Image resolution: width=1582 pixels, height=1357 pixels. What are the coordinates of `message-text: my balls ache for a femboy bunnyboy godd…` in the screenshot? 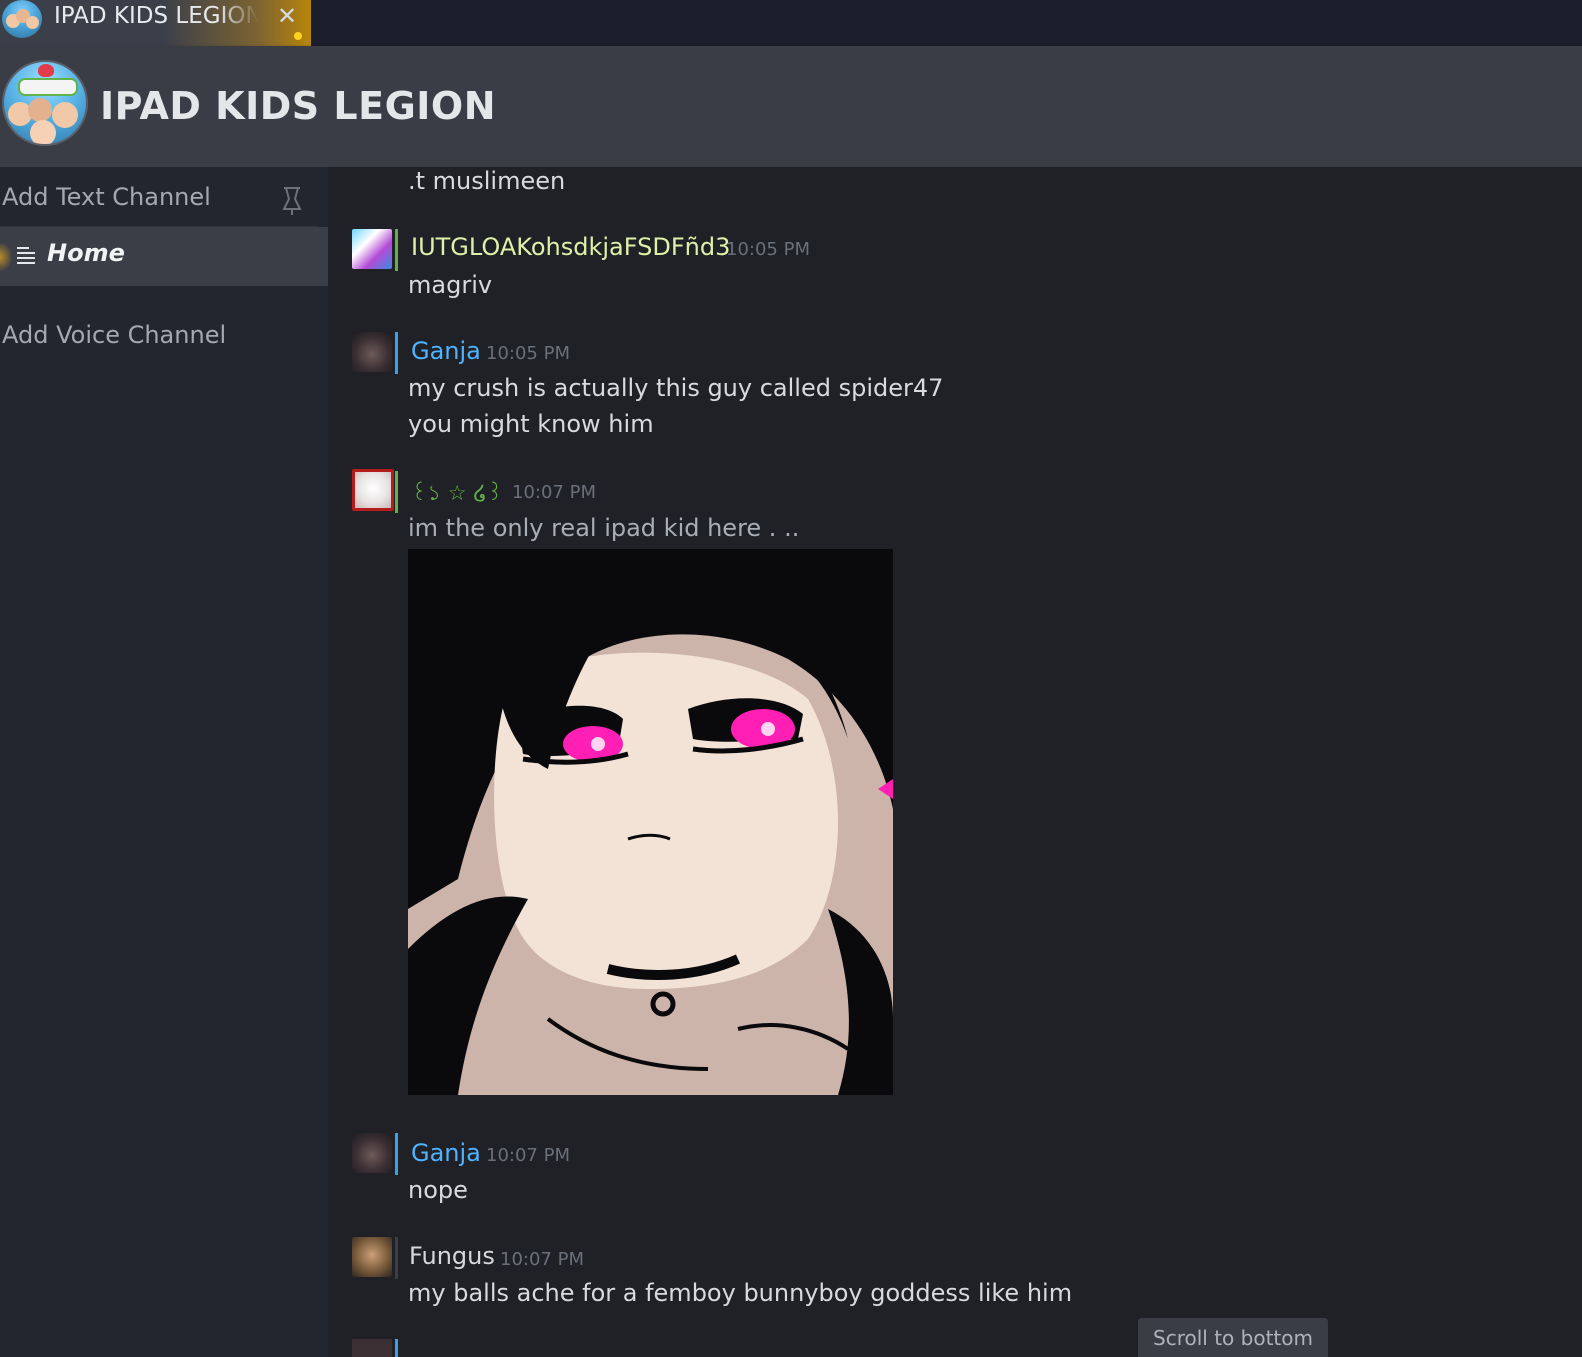 It's located at (740, 1293).